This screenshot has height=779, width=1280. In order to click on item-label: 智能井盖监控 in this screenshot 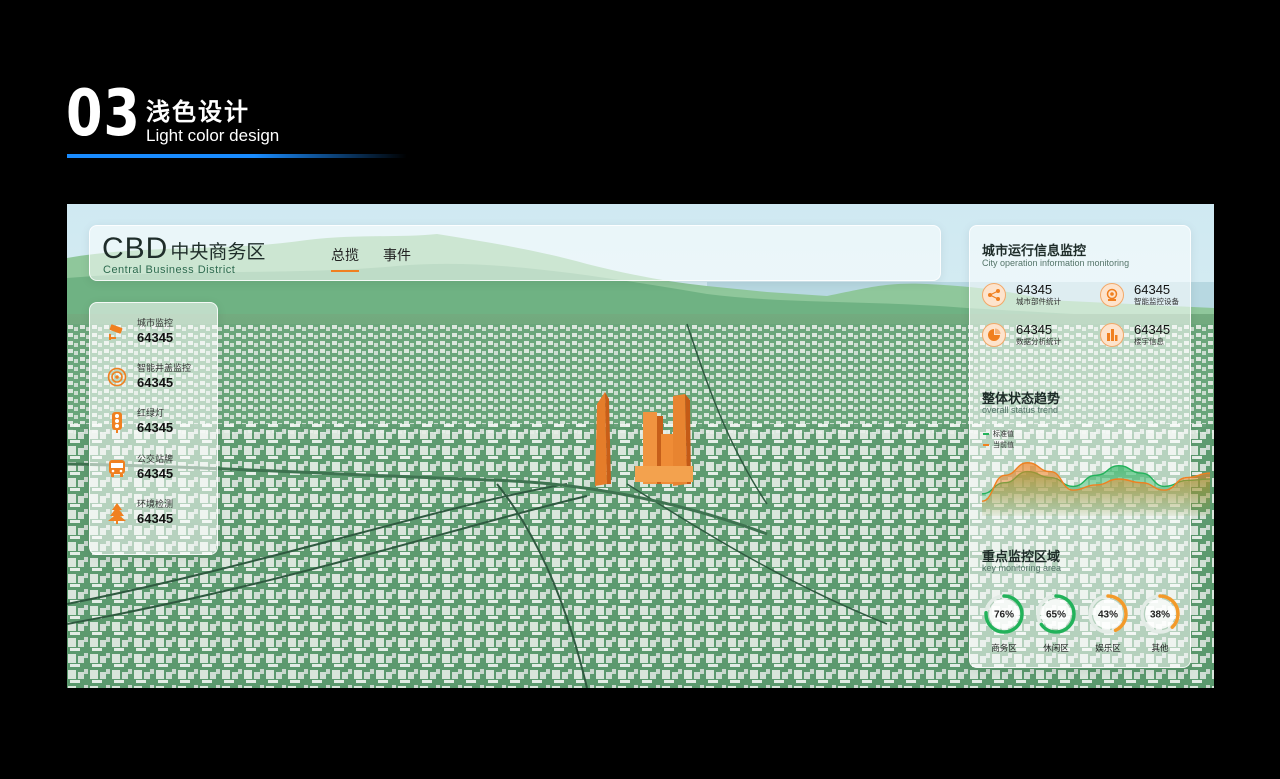, I will do `click(164, 369)`.